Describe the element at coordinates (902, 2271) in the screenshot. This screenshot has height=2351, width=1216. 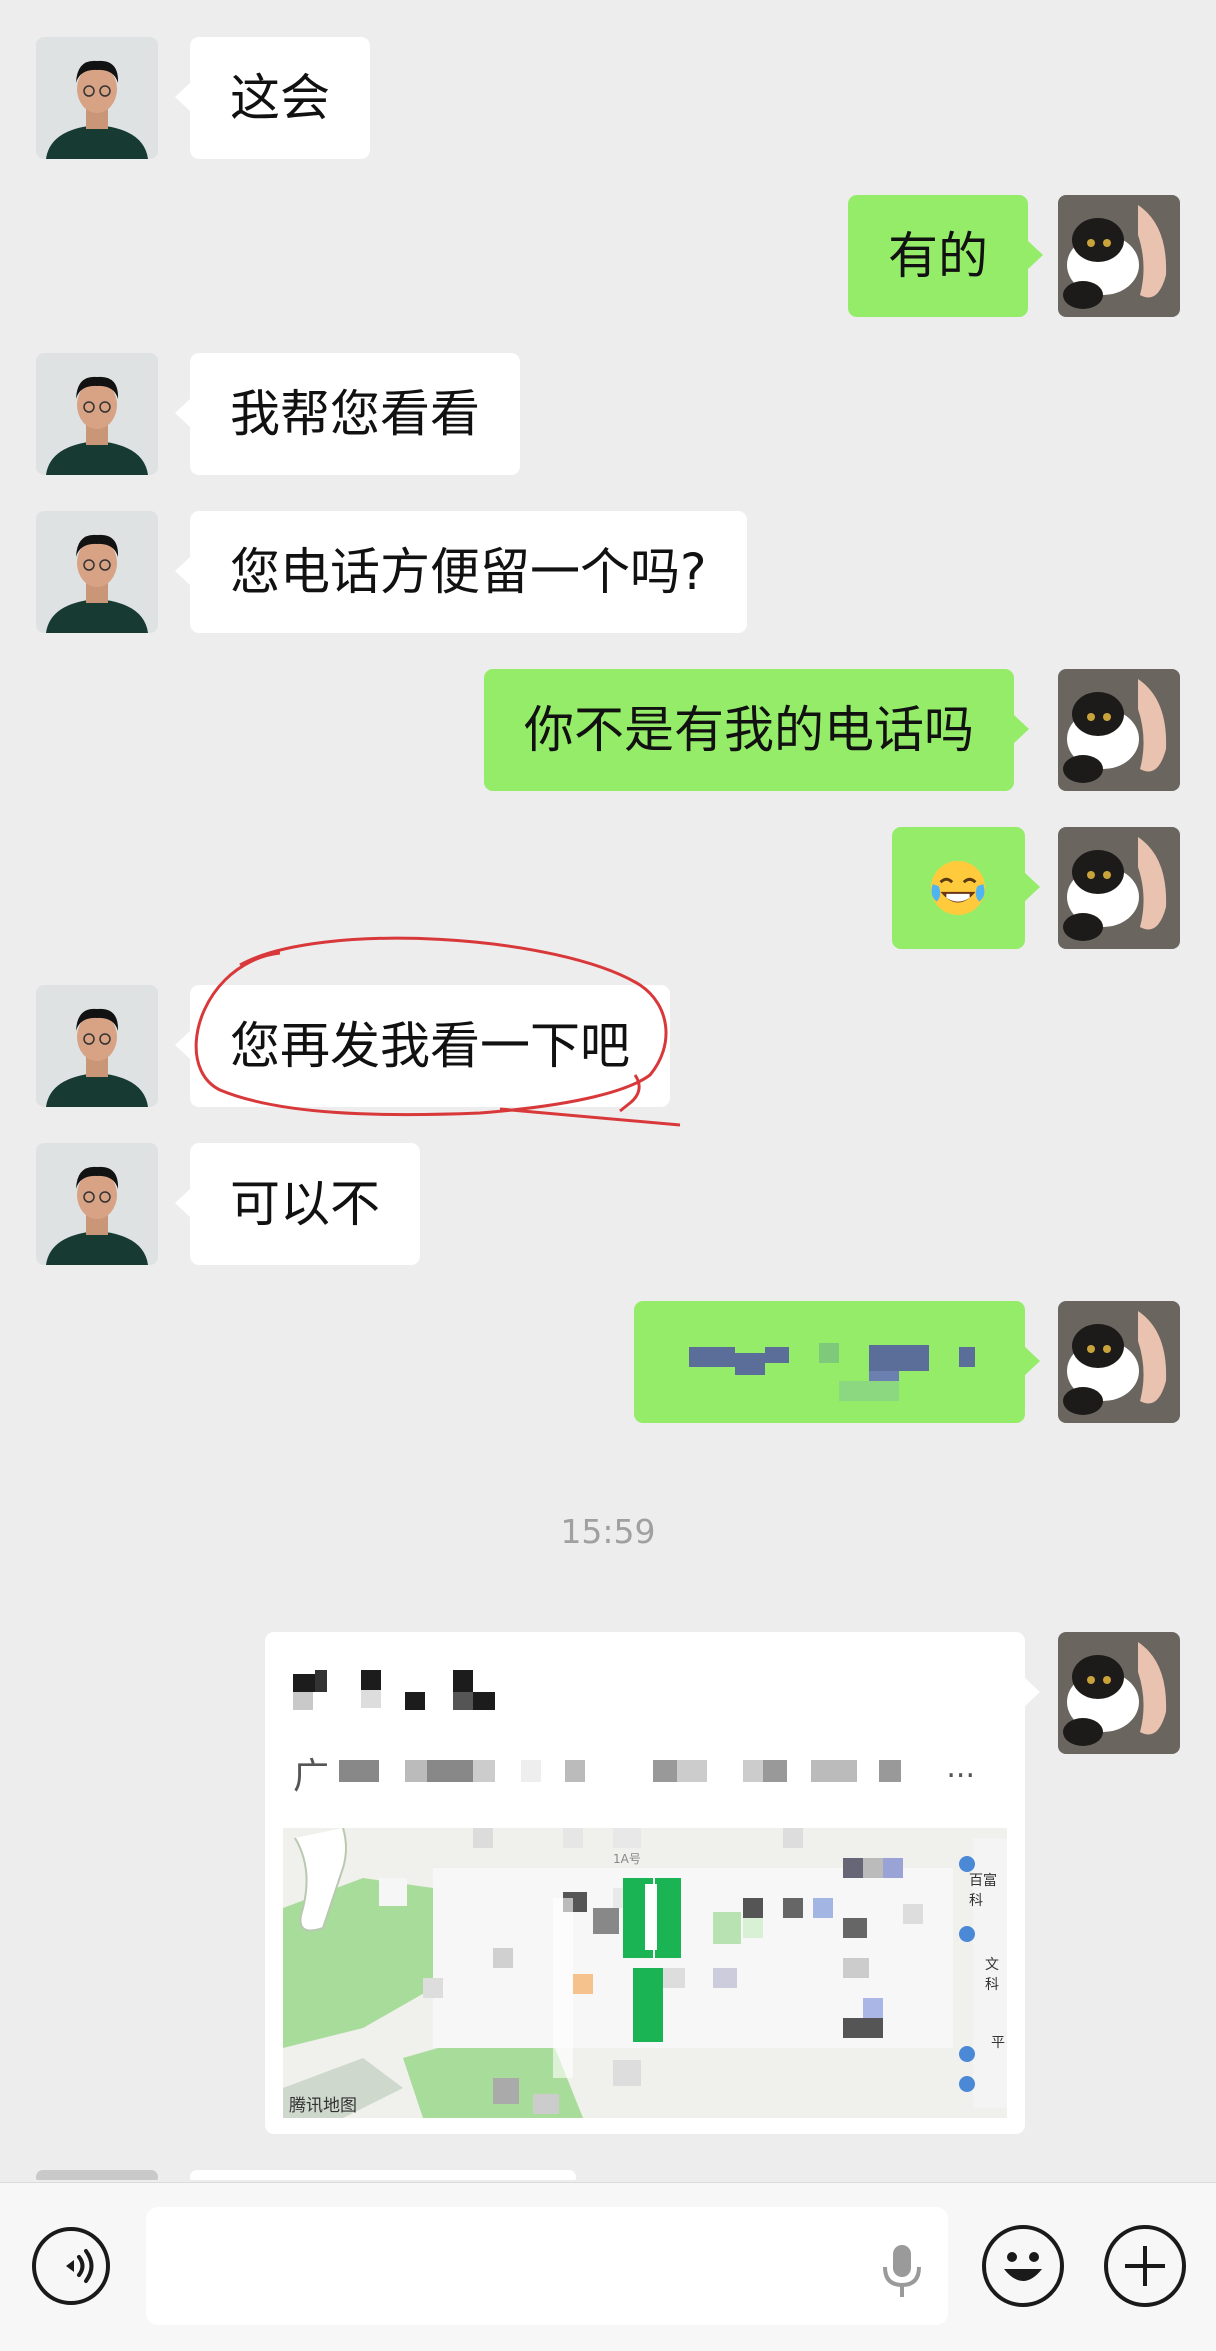
I see `microphone-icon` at that location.